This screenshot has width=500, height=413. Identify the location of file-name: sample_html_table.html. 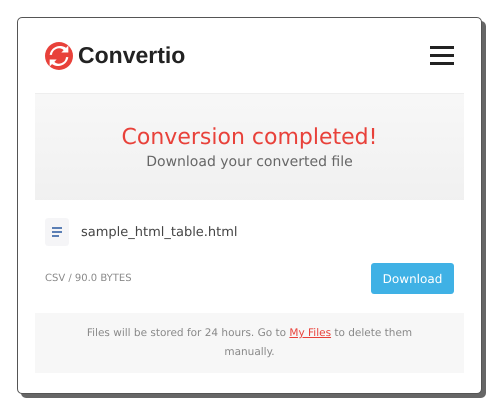
(159, 232).